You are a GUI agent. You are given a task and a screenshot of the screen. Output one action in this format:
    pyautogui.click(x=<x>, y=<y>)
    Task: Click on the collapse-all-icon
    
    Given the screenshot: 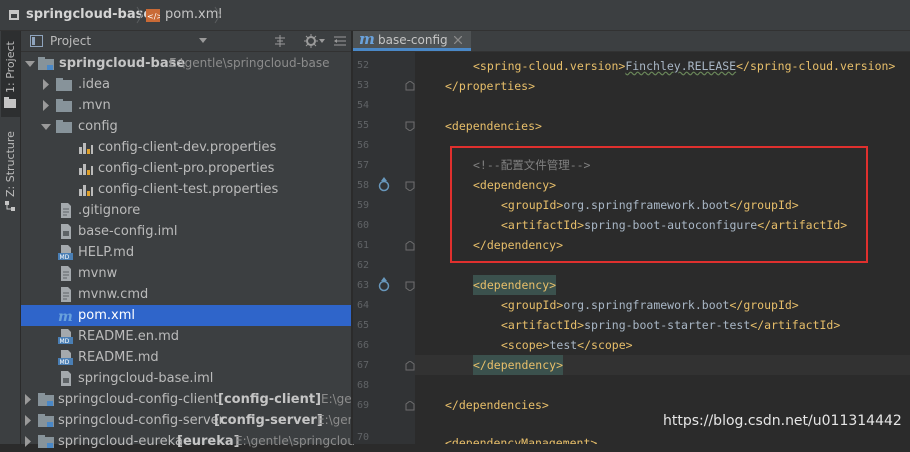 What is the action you would take?
    pyautogui.click(x=280, y=41)
    